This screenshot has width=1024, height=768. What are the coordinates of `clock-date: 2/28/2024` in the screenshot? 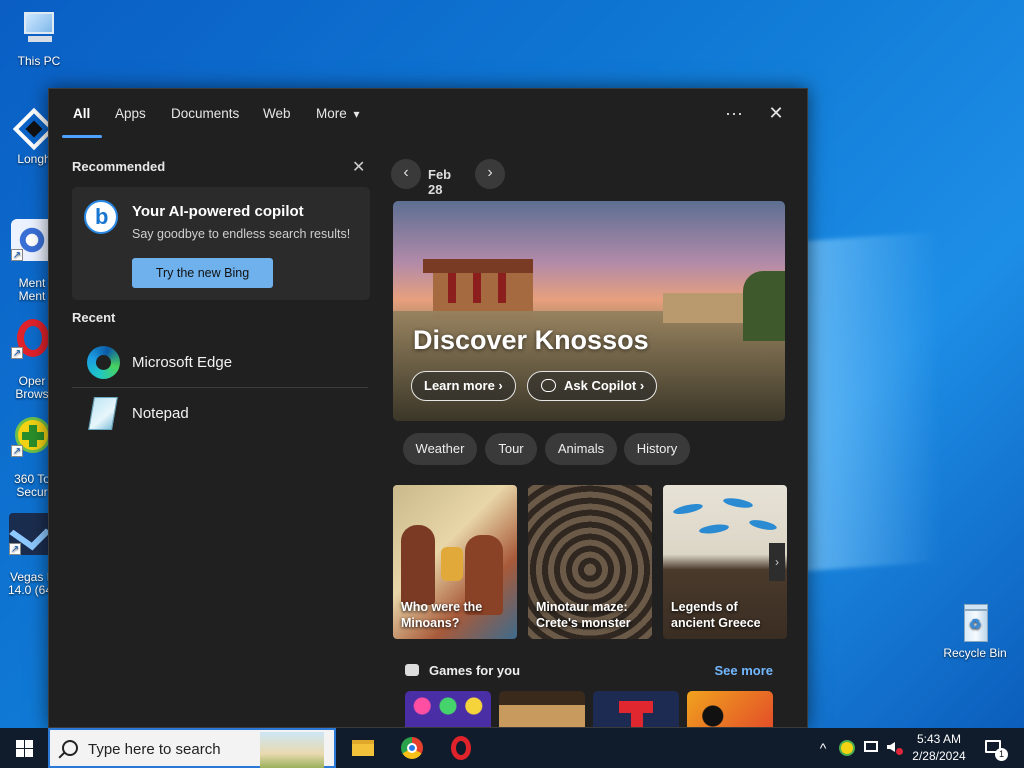 It's located at (939, 756).